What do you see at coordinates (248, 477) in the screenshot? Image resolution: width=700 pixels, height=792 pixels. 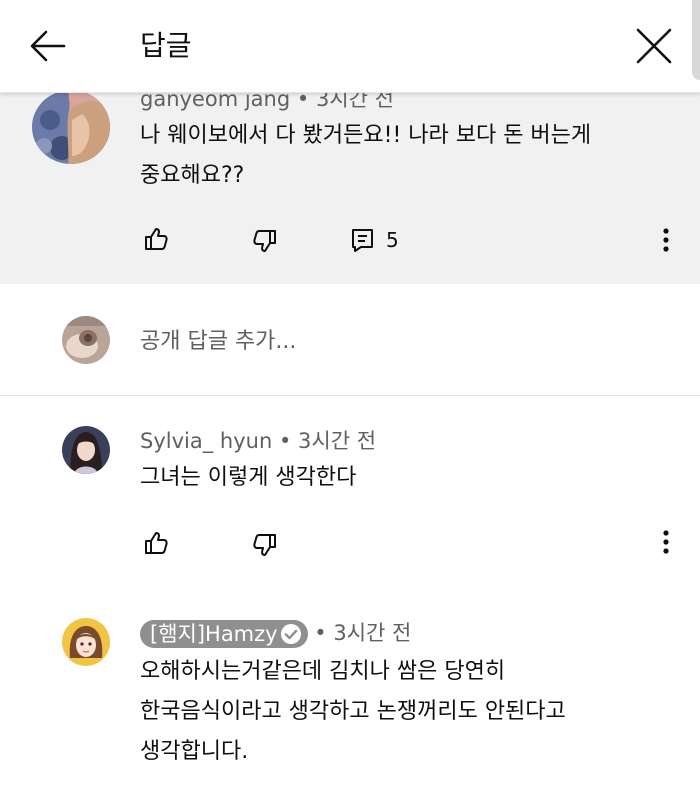 I see `comment-text: 그녀는 이렇게 생각한다` at bounding box center [248, 477].